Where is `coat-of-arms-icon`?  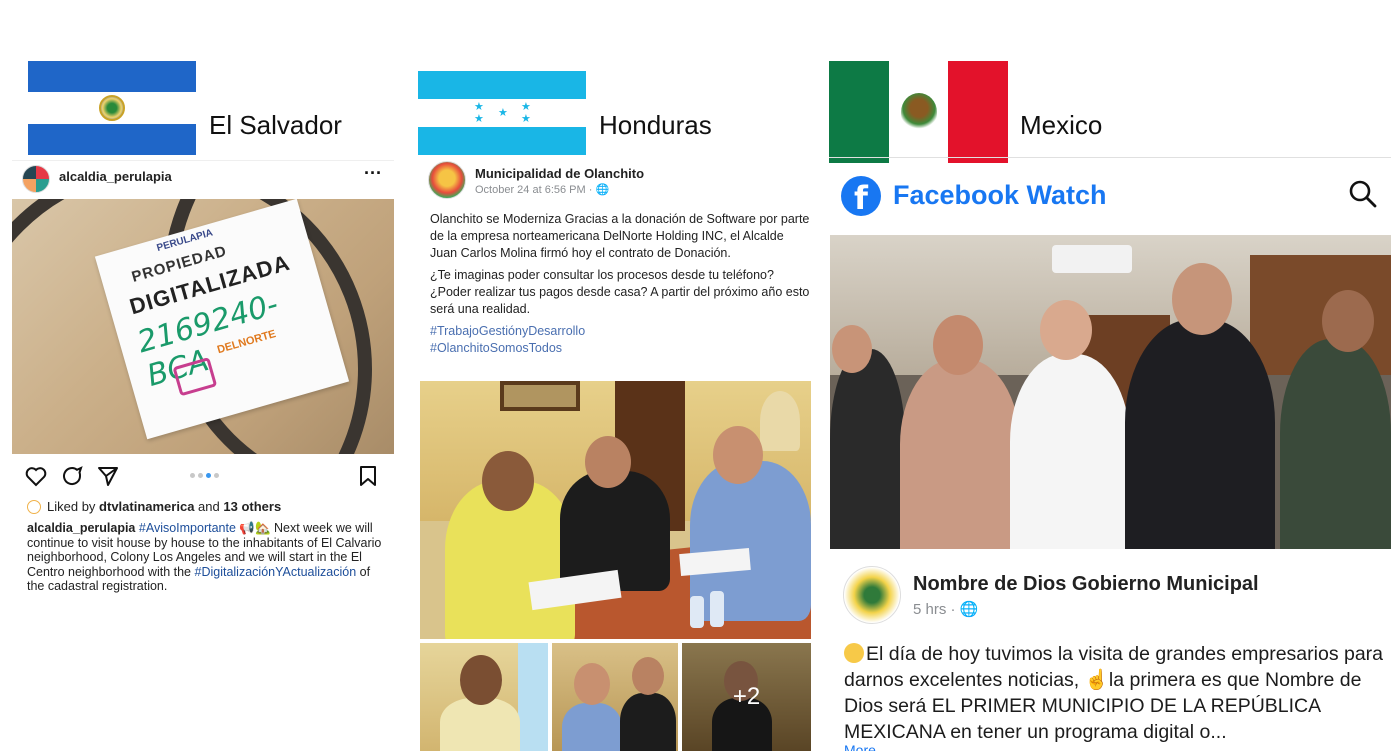 coat-of-arms-icon is located at coordinates (112, 108).